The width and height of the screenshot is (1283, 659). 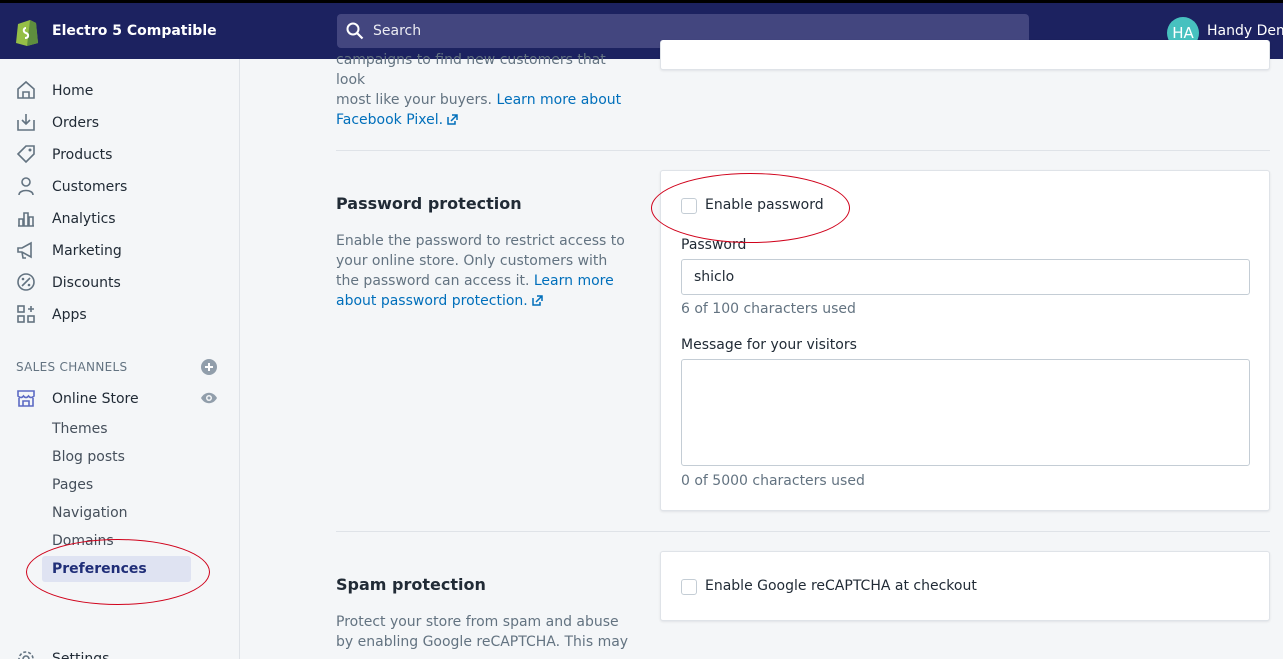 What do you see at coordinates (69, 315) in the screenshot?
I see `sidebar-item-label: Apps` at bounding box center [69, 315].